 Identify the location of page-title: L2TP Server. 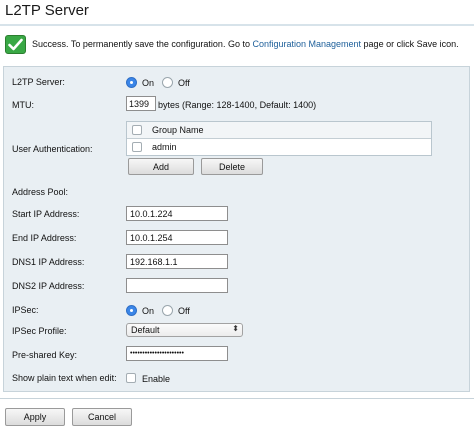
(47, 10).